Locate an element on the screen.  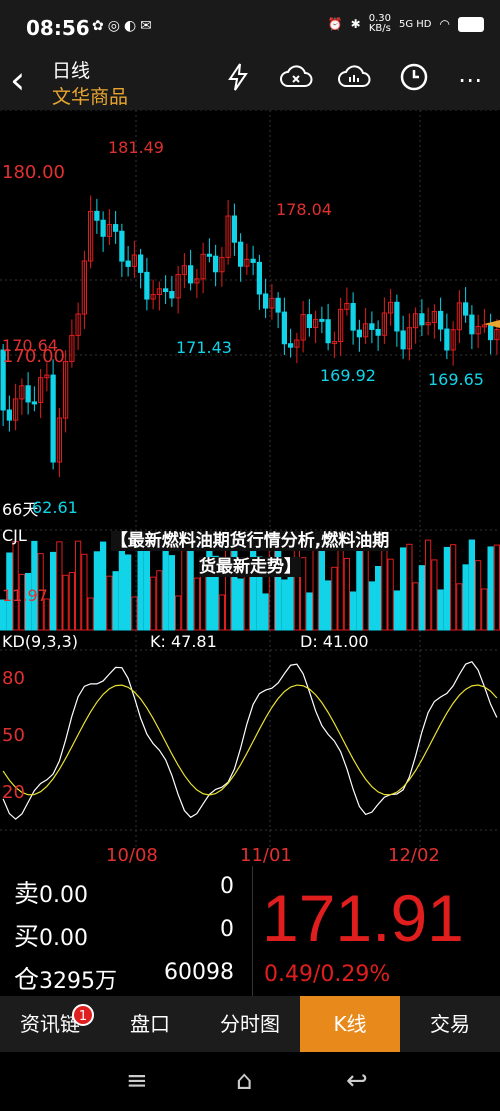
status-bar: 08:56 ✿◎◐✉ ⏰ ✱ 0.30 KB/s 5G HD ◠ is located at coordinates (250, 27).